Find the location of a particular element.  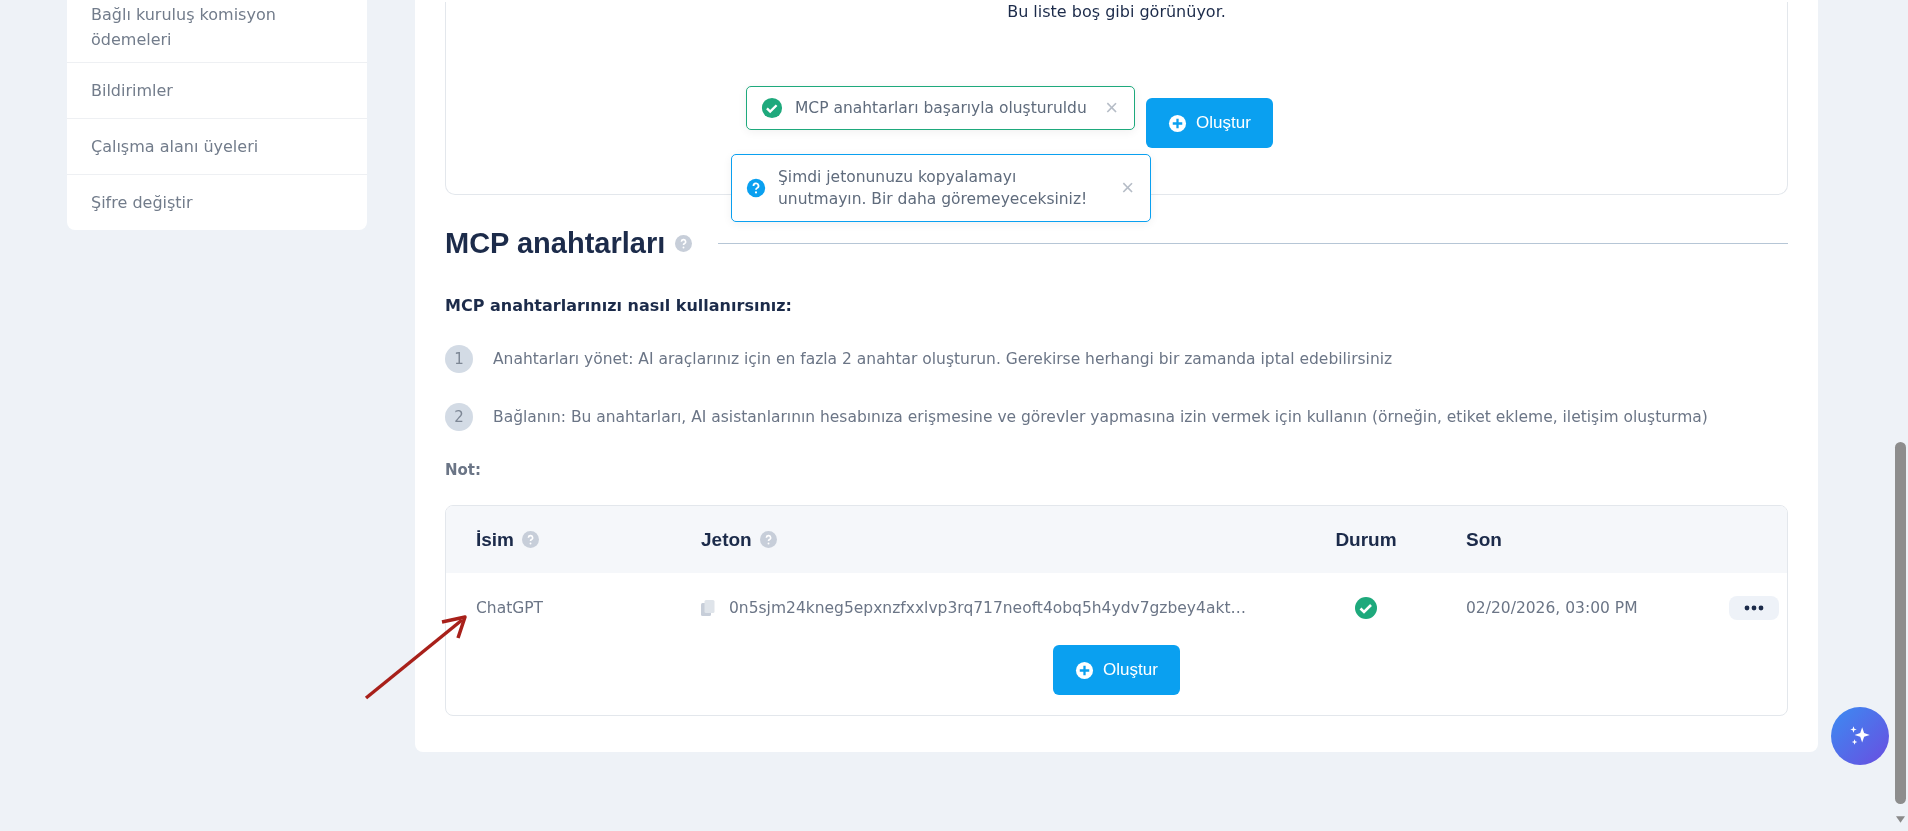

table-cell: 02/20/2026, 03:00 PM is located at coordinates (1552, 608).